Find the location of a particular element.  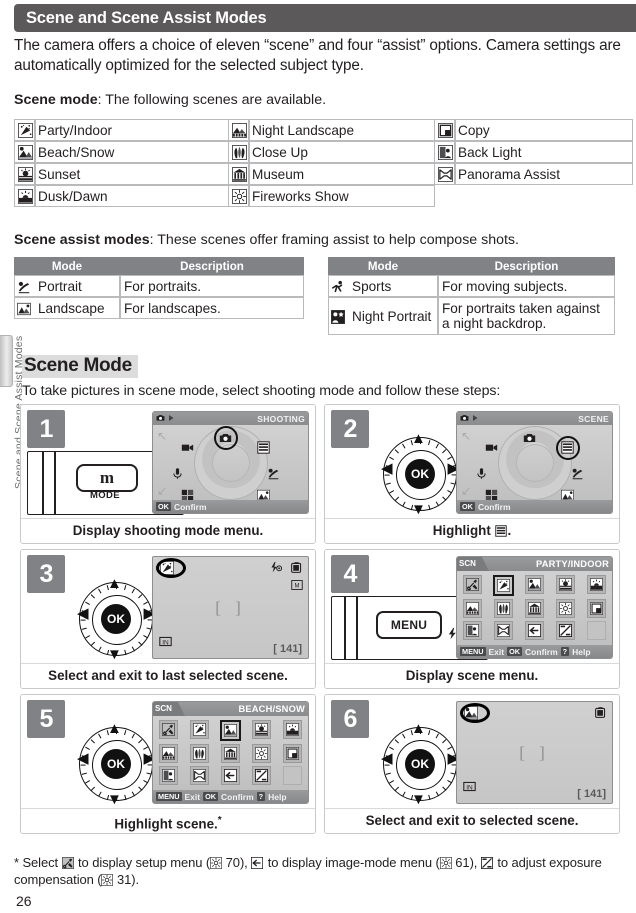

portrait-icon is located at coordinates (24, 287).